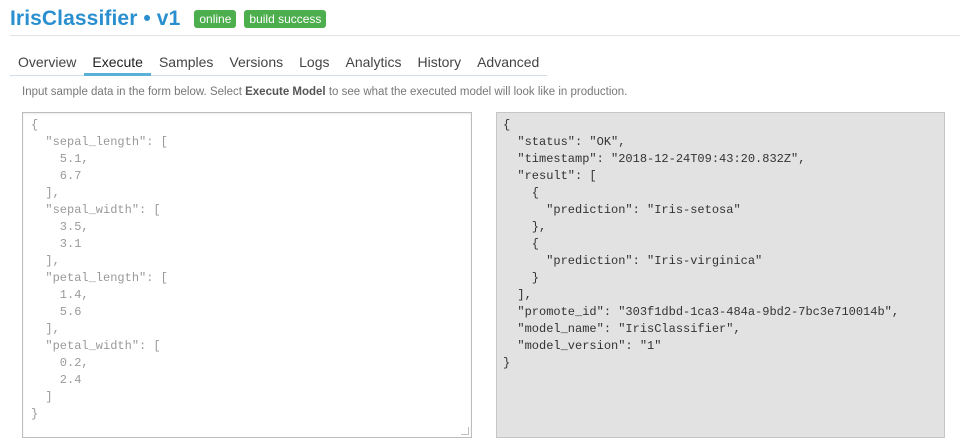 Image resolution: width=960 pixels, height=444 pixels. Describe the element at coordinates (508, 63) in the screenshot. I see `tab-advanced: Advanced` at that location.